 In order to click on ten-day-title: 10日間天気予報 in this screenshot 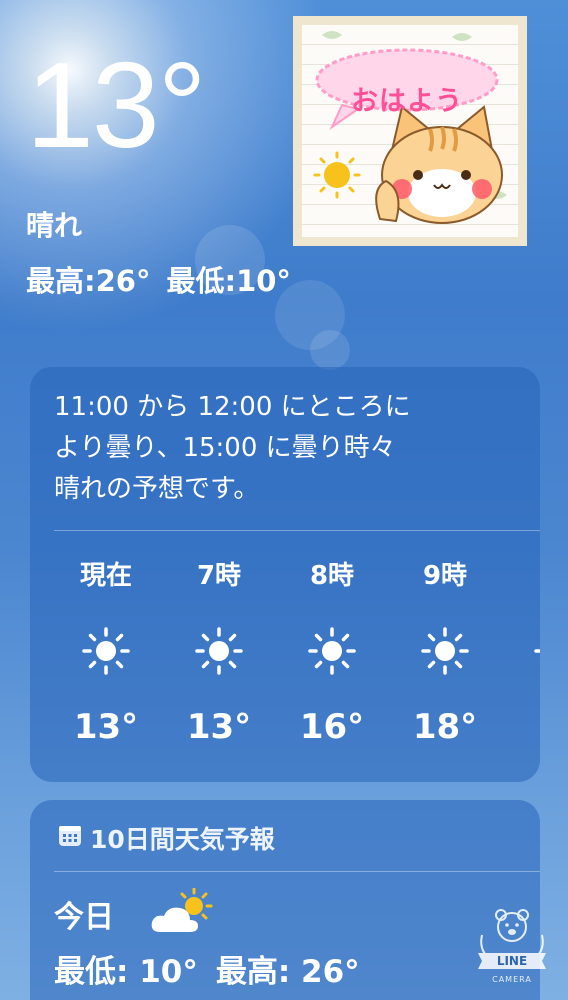, I will do `click(182, 839)`.